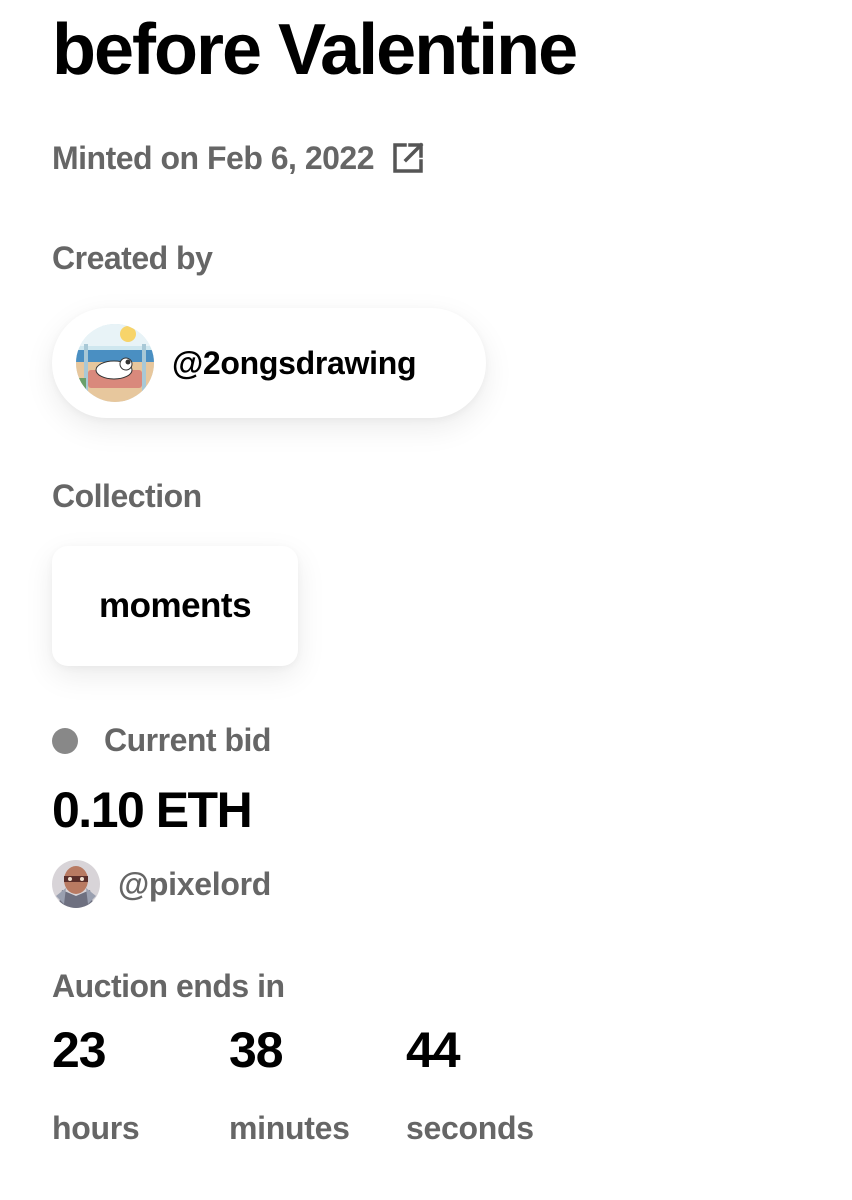 This screenshot has width=852, height=1200. Describe the element at coordinates (168, 986) in the screenshot. I see `auction-ends-label: Auction ends in` at that location.